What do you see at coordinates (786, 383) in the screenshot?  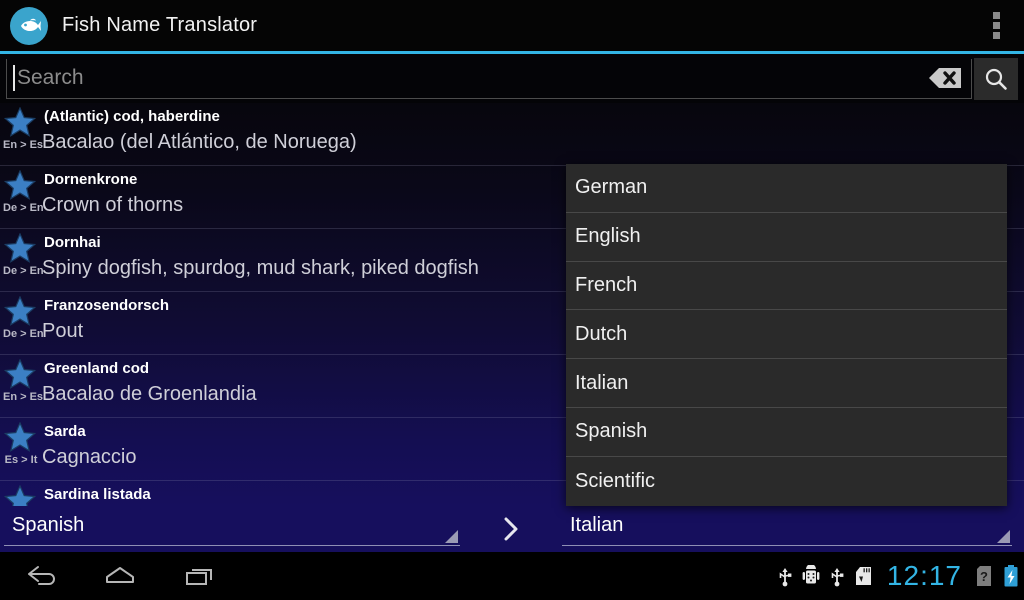 I see `dropdown-option-italian: Italian` at bounding box center [786, 383].